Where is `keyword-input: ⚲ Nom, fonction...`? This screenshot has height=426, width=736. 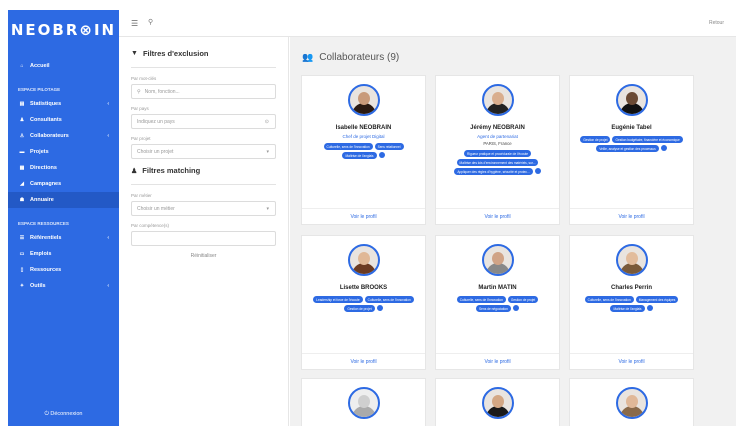
keyword-input: ⚲ Nom, fonction... is located at coordinates (203, 91).